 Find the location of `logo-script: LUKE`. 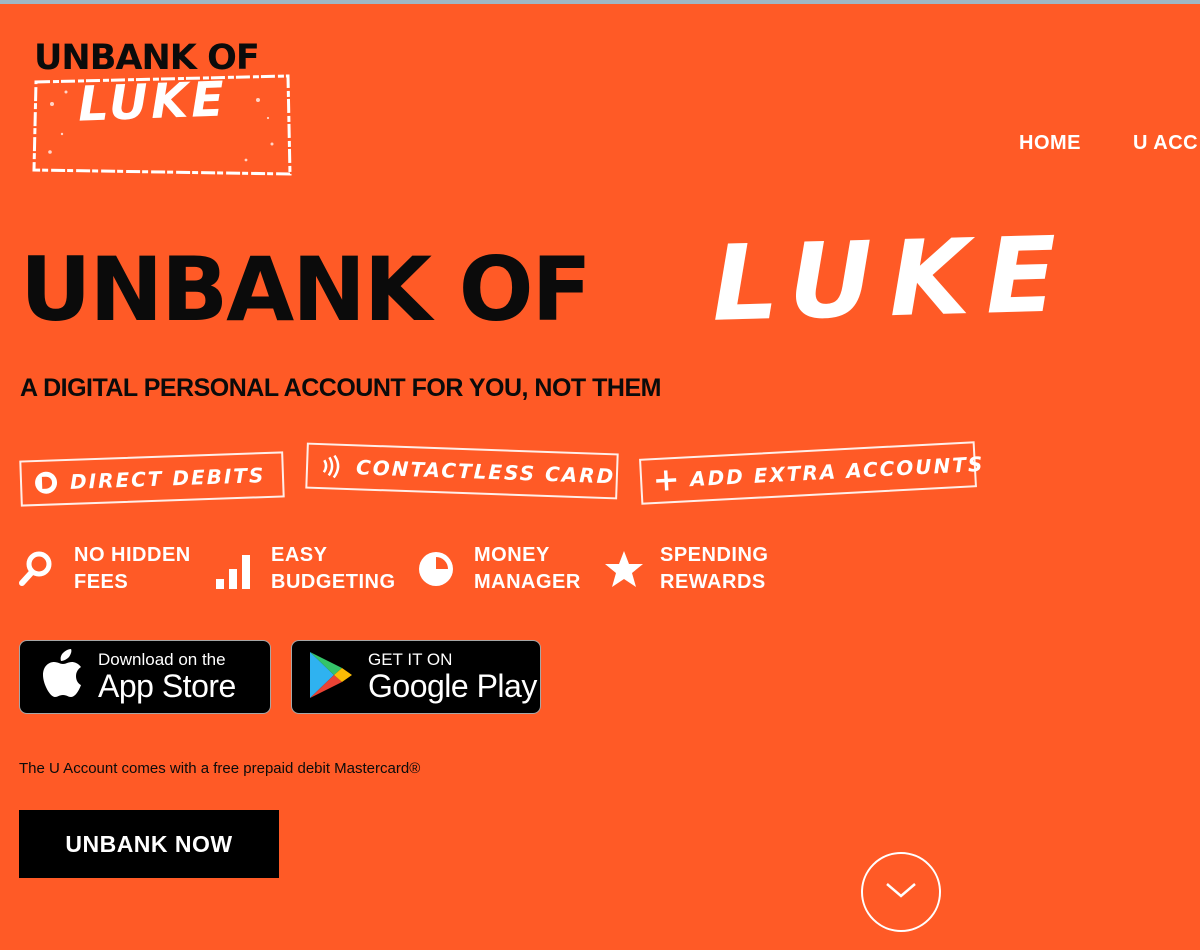

logo-script: LUKE is located at coordinates (152, 102).